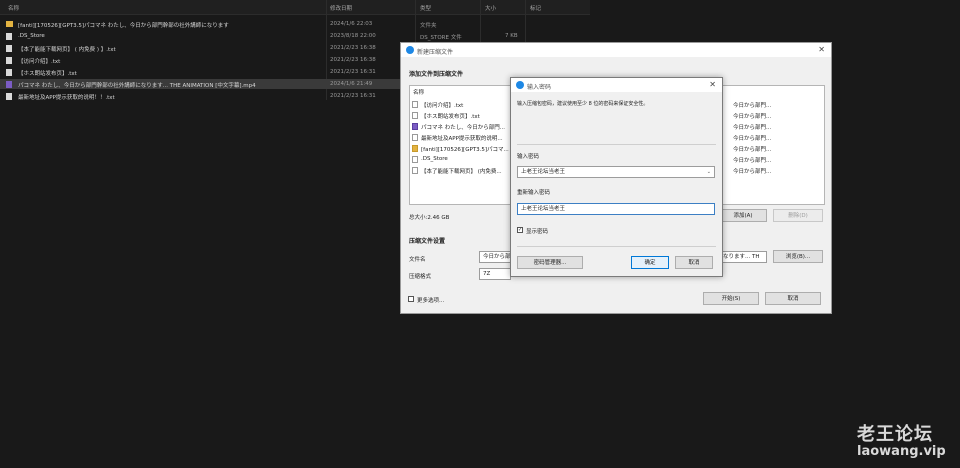 The image size is (960, 468). What do you see at coordinates (425, 8) in the screenshot?
I see `column-type: 类型` at bounding box center [425, 8].